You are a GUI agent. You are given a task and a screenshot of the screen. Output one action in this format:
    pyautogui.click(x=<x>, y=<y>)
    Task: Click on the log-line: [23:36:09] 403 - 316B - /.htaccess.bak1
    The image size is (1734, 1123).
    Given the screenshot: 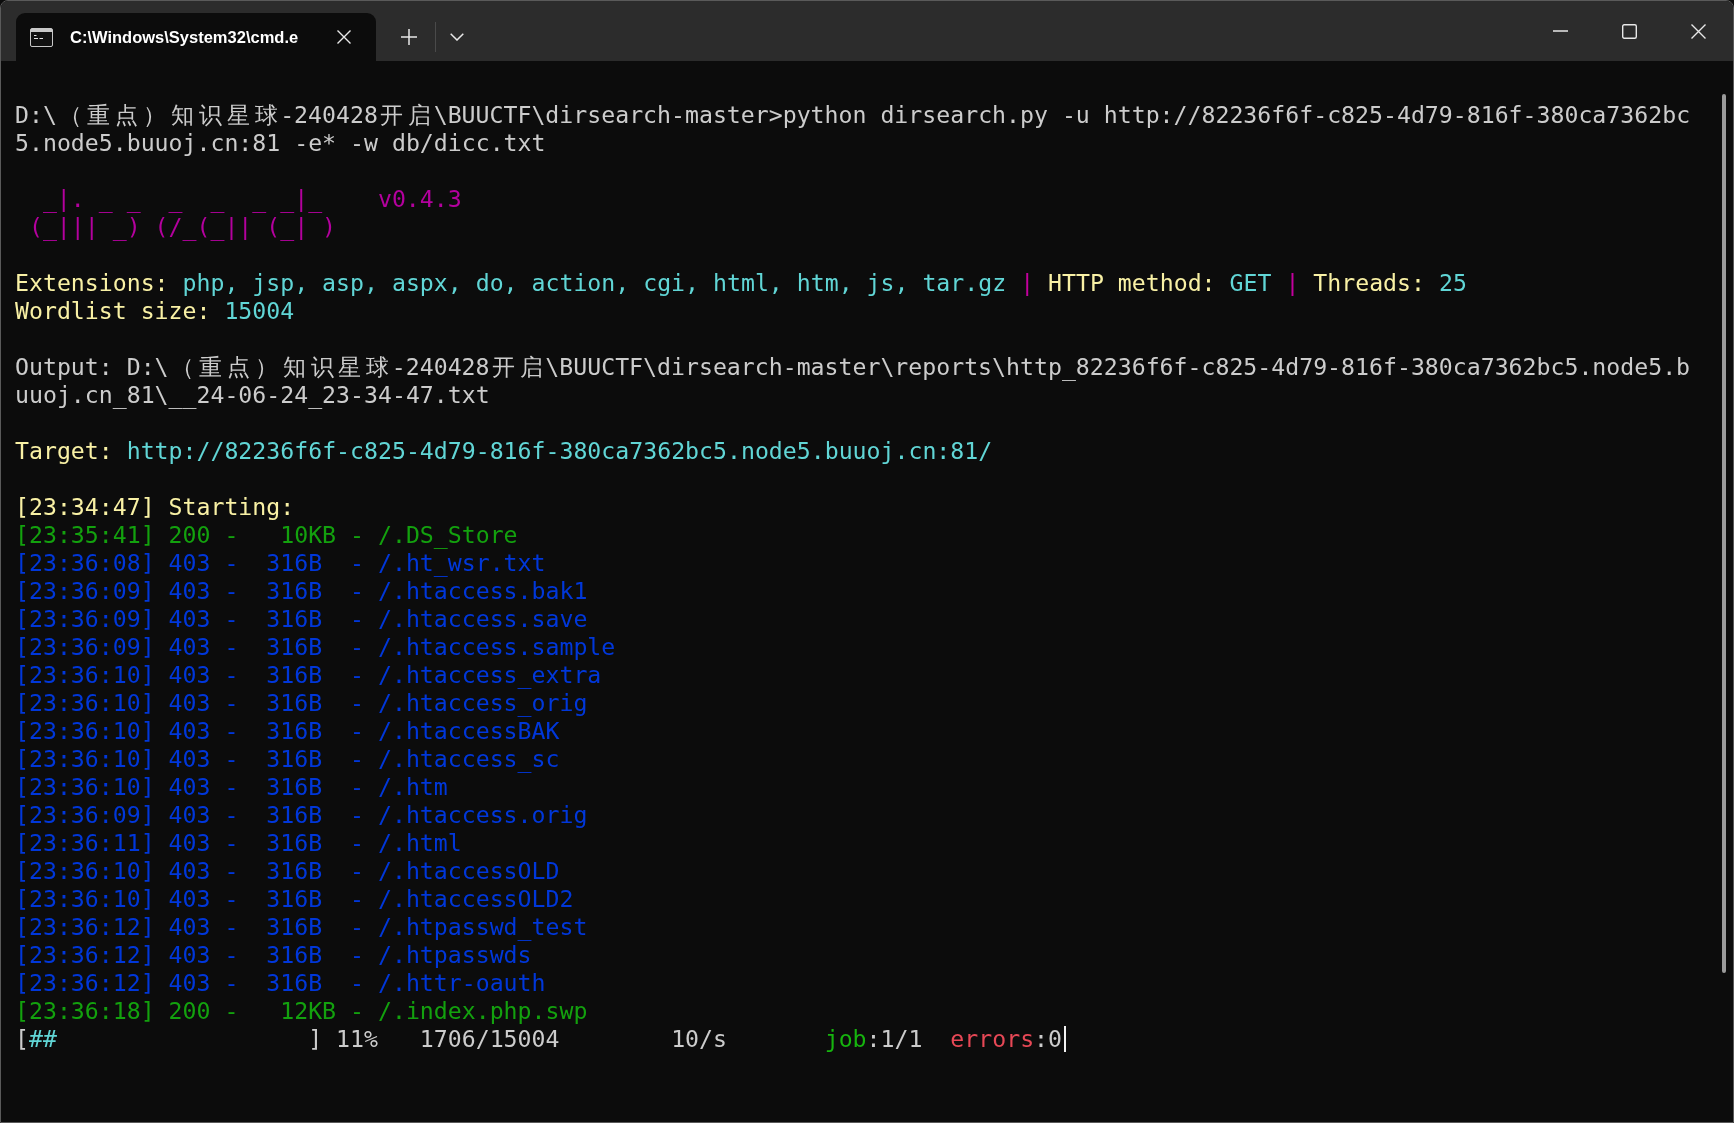 What is the action you would take?
    pyautogui.click(x=301, y=591)
    